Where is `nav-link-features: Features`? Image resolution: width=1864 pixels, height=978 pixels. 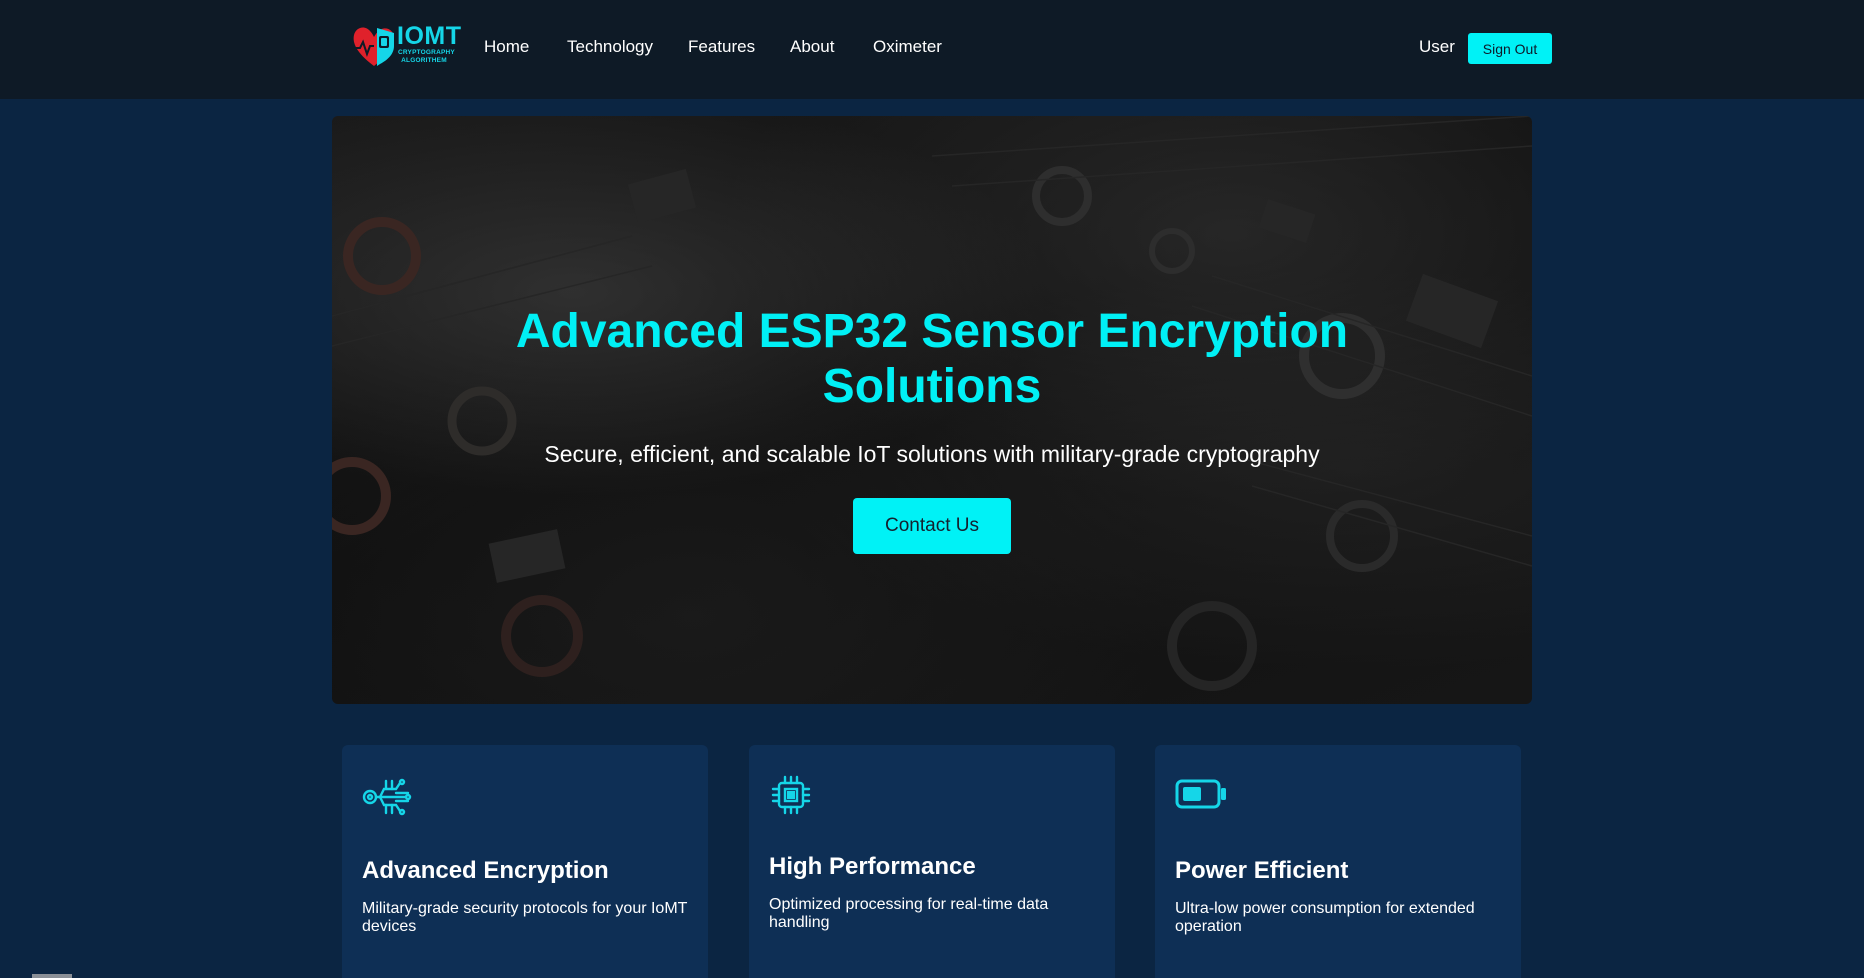 nav-link-features: Features is located at coordinates (721, 47).